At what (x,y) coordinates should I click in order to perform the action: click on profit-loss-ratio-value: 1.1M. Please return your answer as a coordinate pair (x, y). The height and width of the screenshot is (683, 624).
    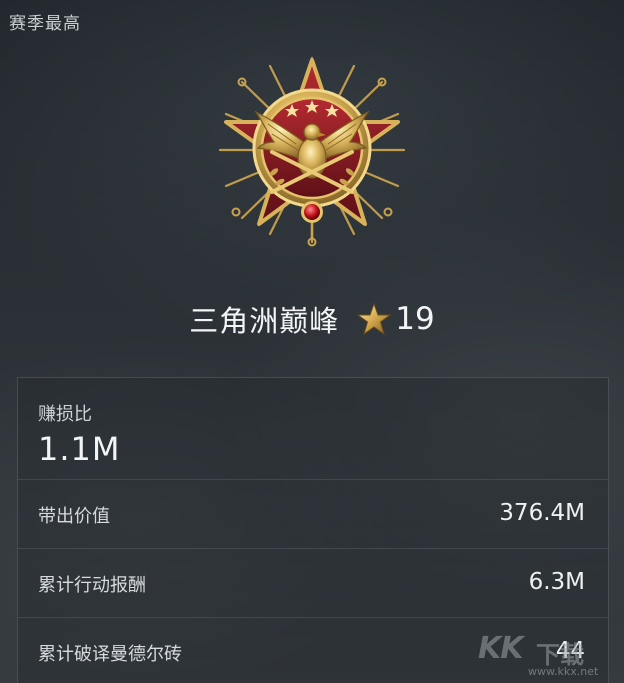
    Looking at the image, I should click on (79, 449).